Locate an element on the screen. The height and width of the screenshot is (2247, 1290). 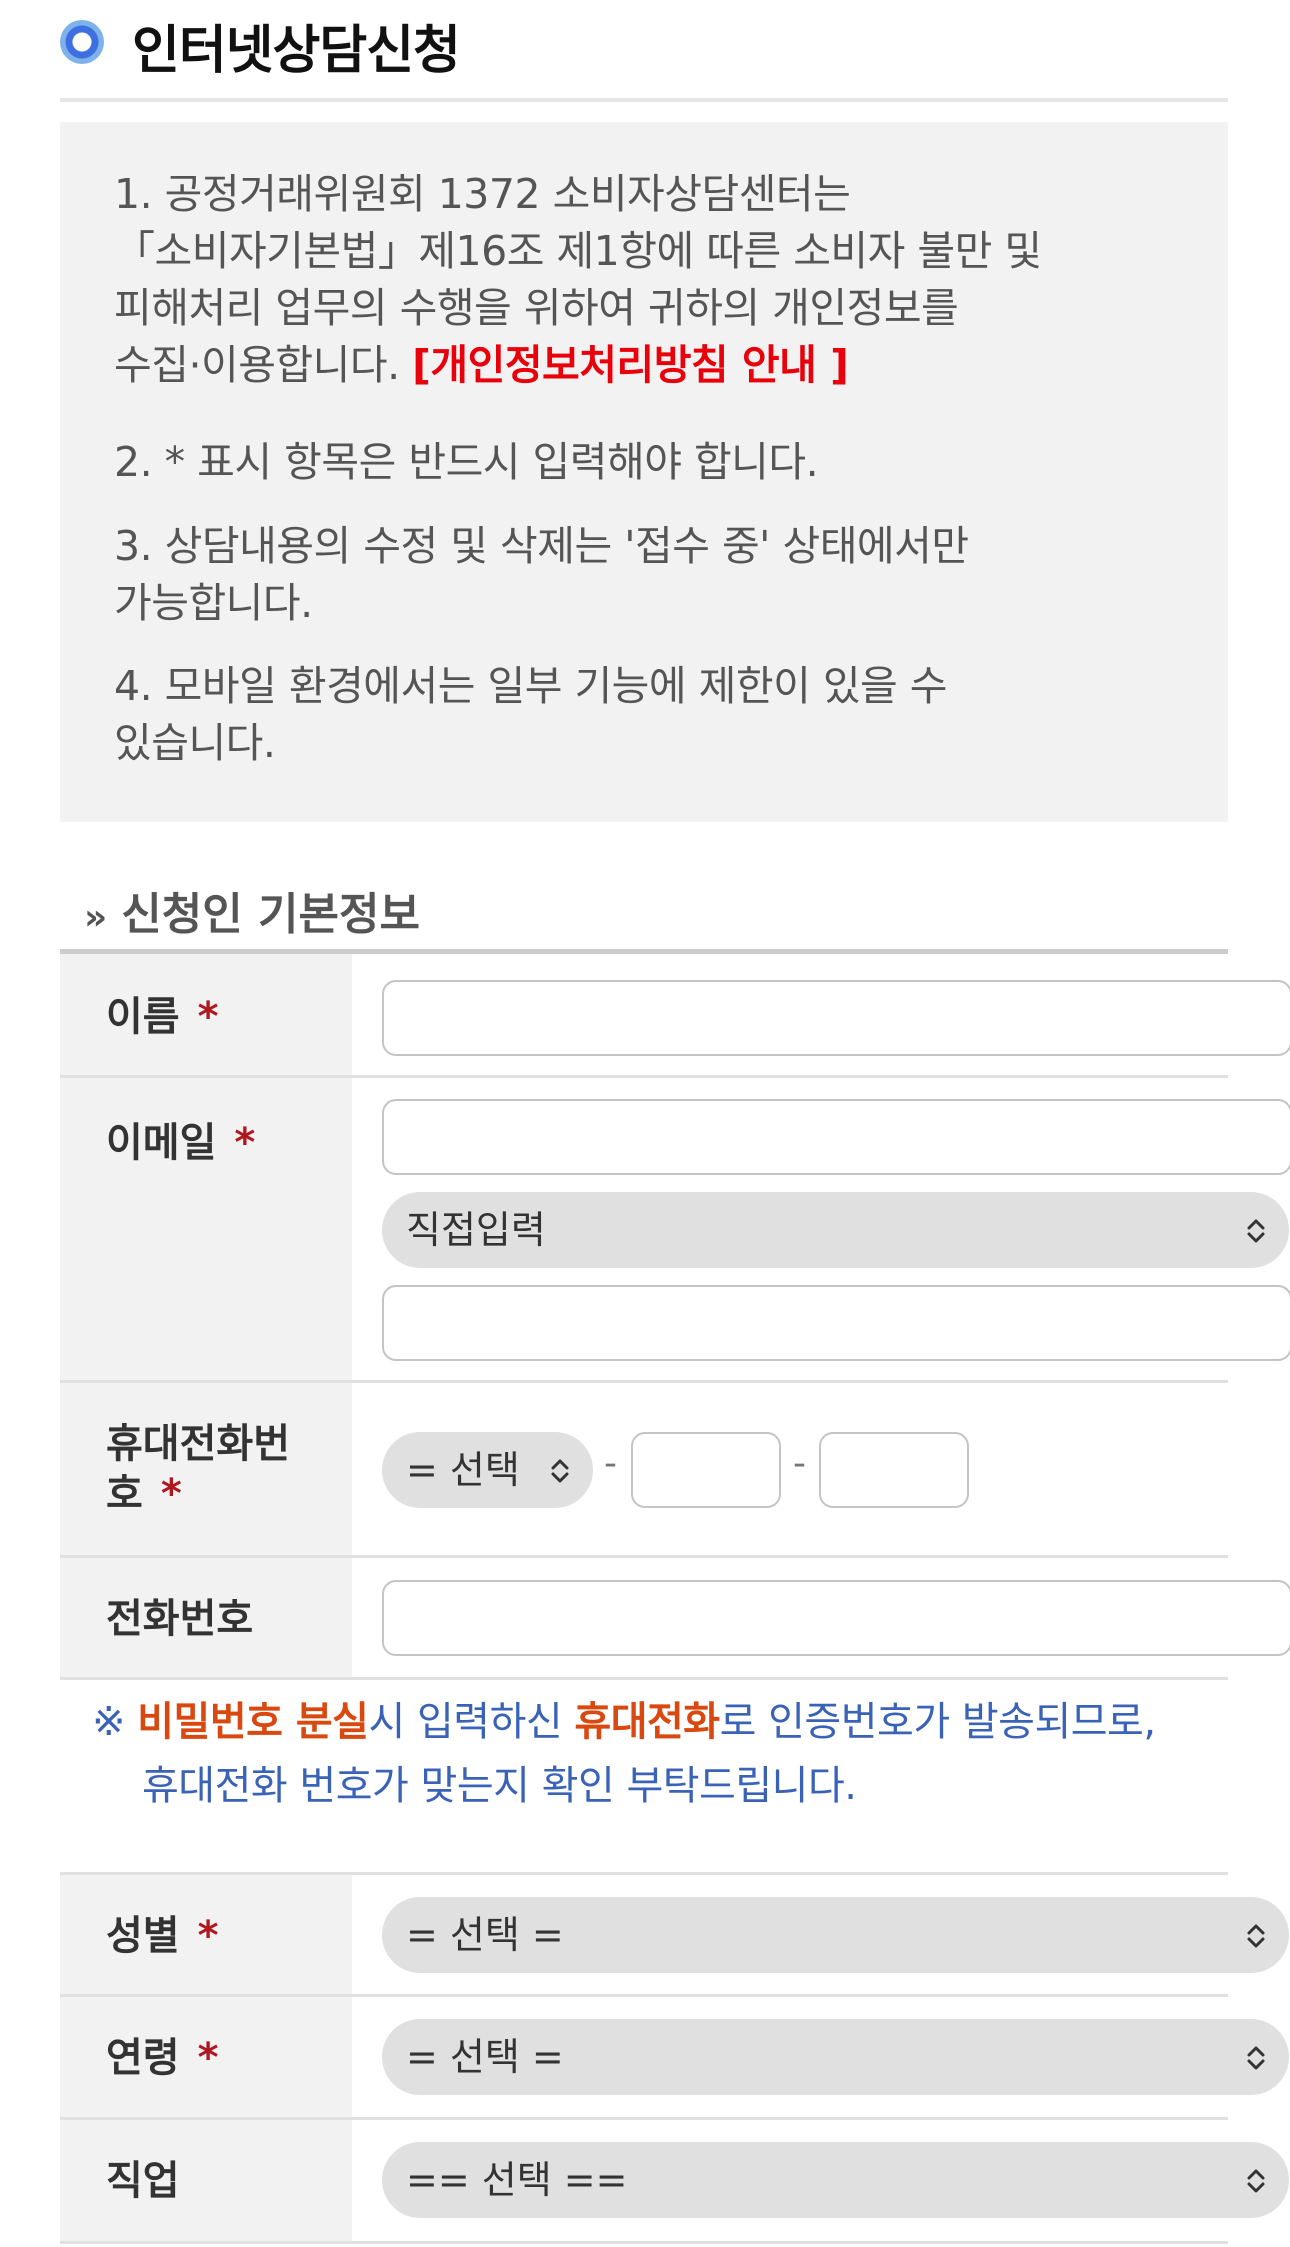
phone-notice-line-1: ※ 비밀번호 분실시 입력하신 휴대전화로 인증번호가 발송되므로, is located at coordinates (667, 1722).